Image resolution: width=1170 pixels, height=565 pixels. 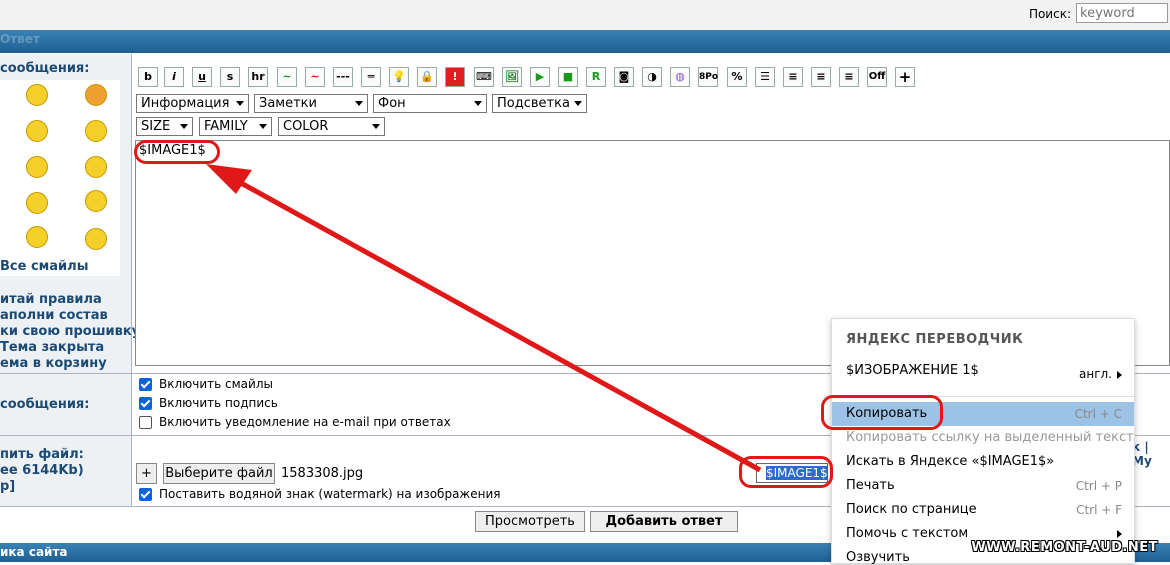 What do you see at coordinates (131, 280) in the screenshot?
I see `column-divider` at bounding box center [131, 280].